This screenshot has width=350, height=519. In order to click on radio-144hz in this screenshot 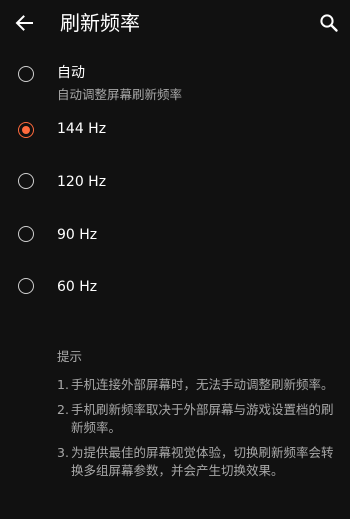, I will do `click(26, 130)`.